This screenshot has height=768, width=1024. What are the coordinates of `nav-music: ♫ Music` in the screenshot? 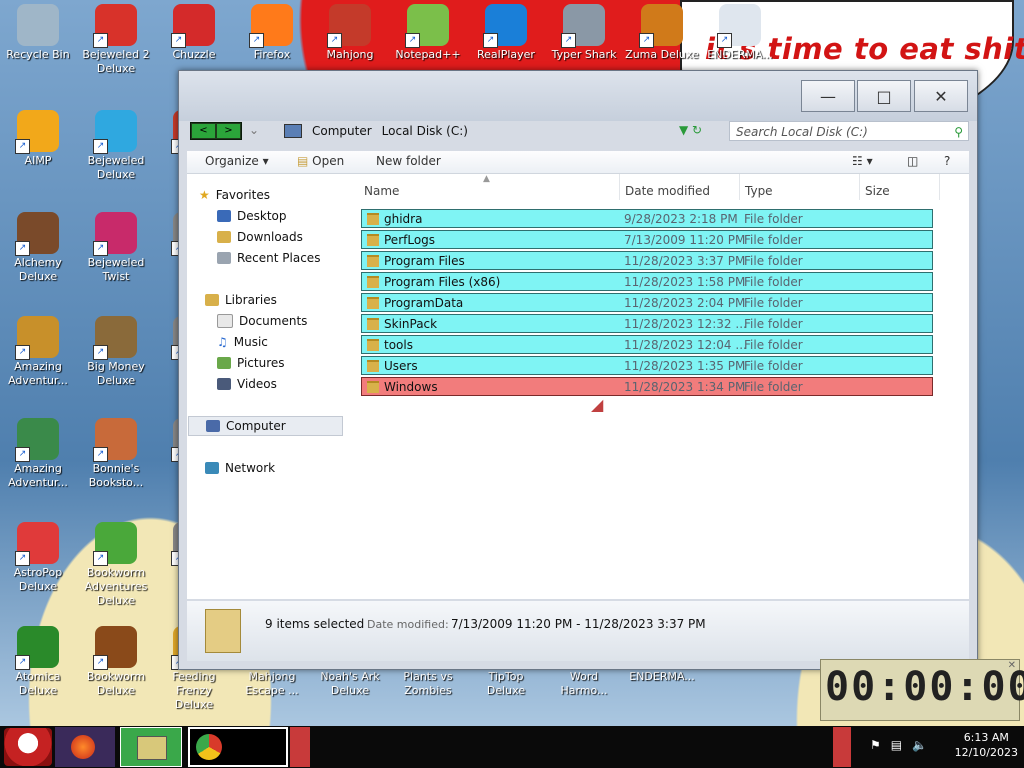 It's located at (242, 342).